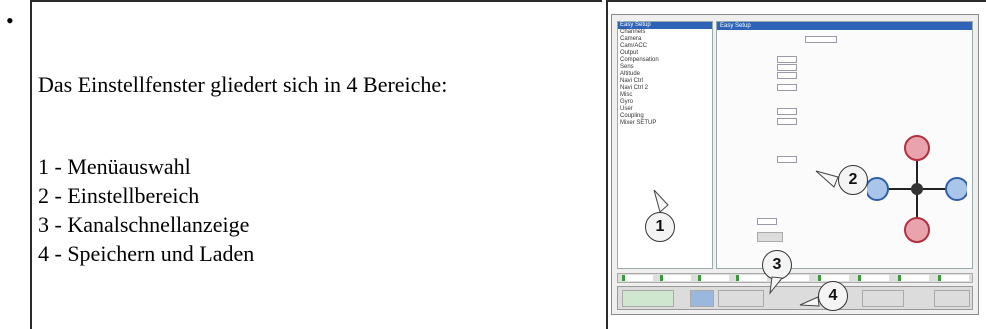  Describe the element at coordinates (144, 224) in the screenshot. I see `list-item: 3 - Kanalschnellanzeige` at that location.